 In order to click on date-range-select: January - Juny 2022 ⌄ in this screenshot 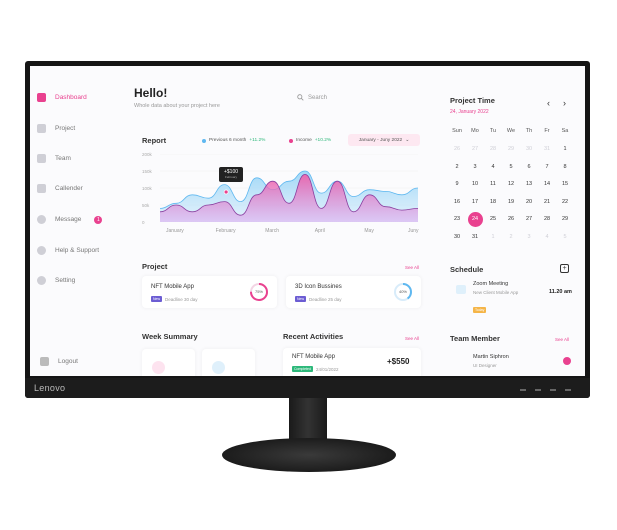, I will do `click(384, 140)`.